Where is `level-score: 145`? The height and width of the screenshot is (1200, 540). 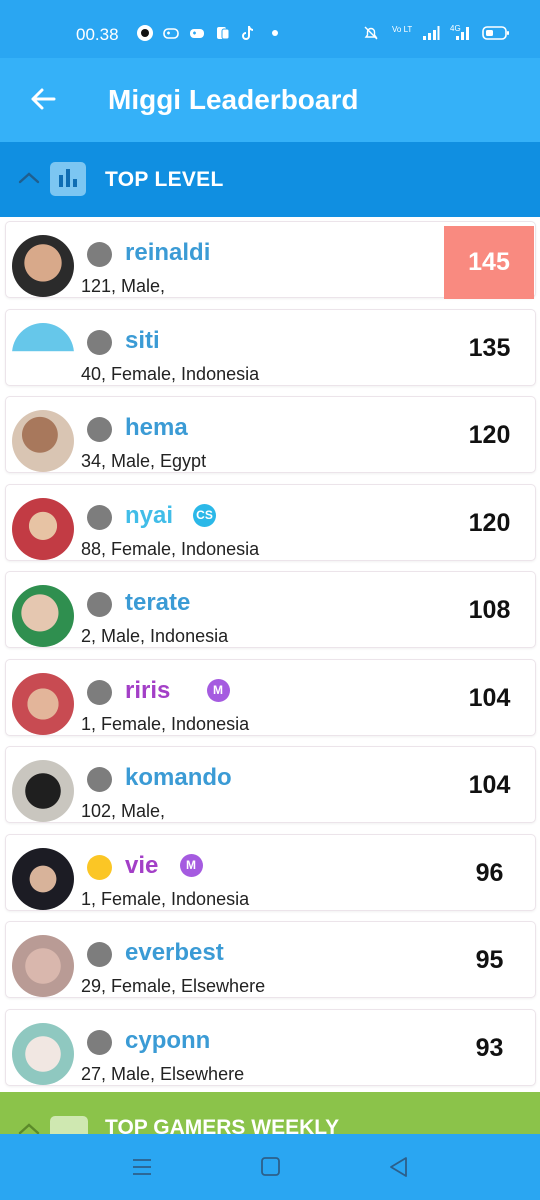
level-score: 145 is located at coordinates (489, 262).